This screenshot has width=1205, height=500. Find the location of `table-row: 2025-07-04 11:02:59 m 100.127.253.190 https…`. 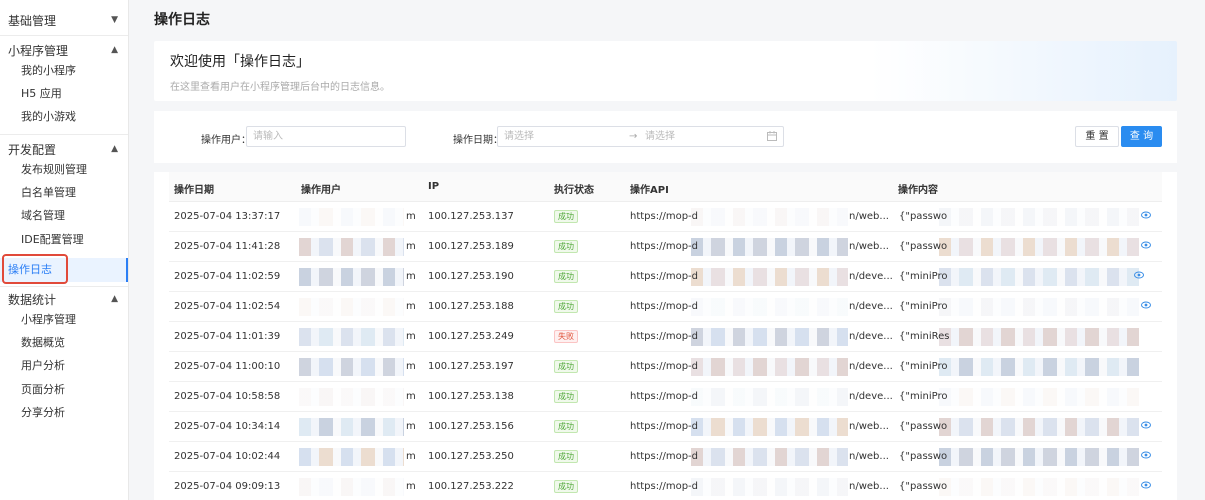

table-row: 2025-07-04 11:02:59 m 100.127.253.190 https… is located at coordinates (665, 277).